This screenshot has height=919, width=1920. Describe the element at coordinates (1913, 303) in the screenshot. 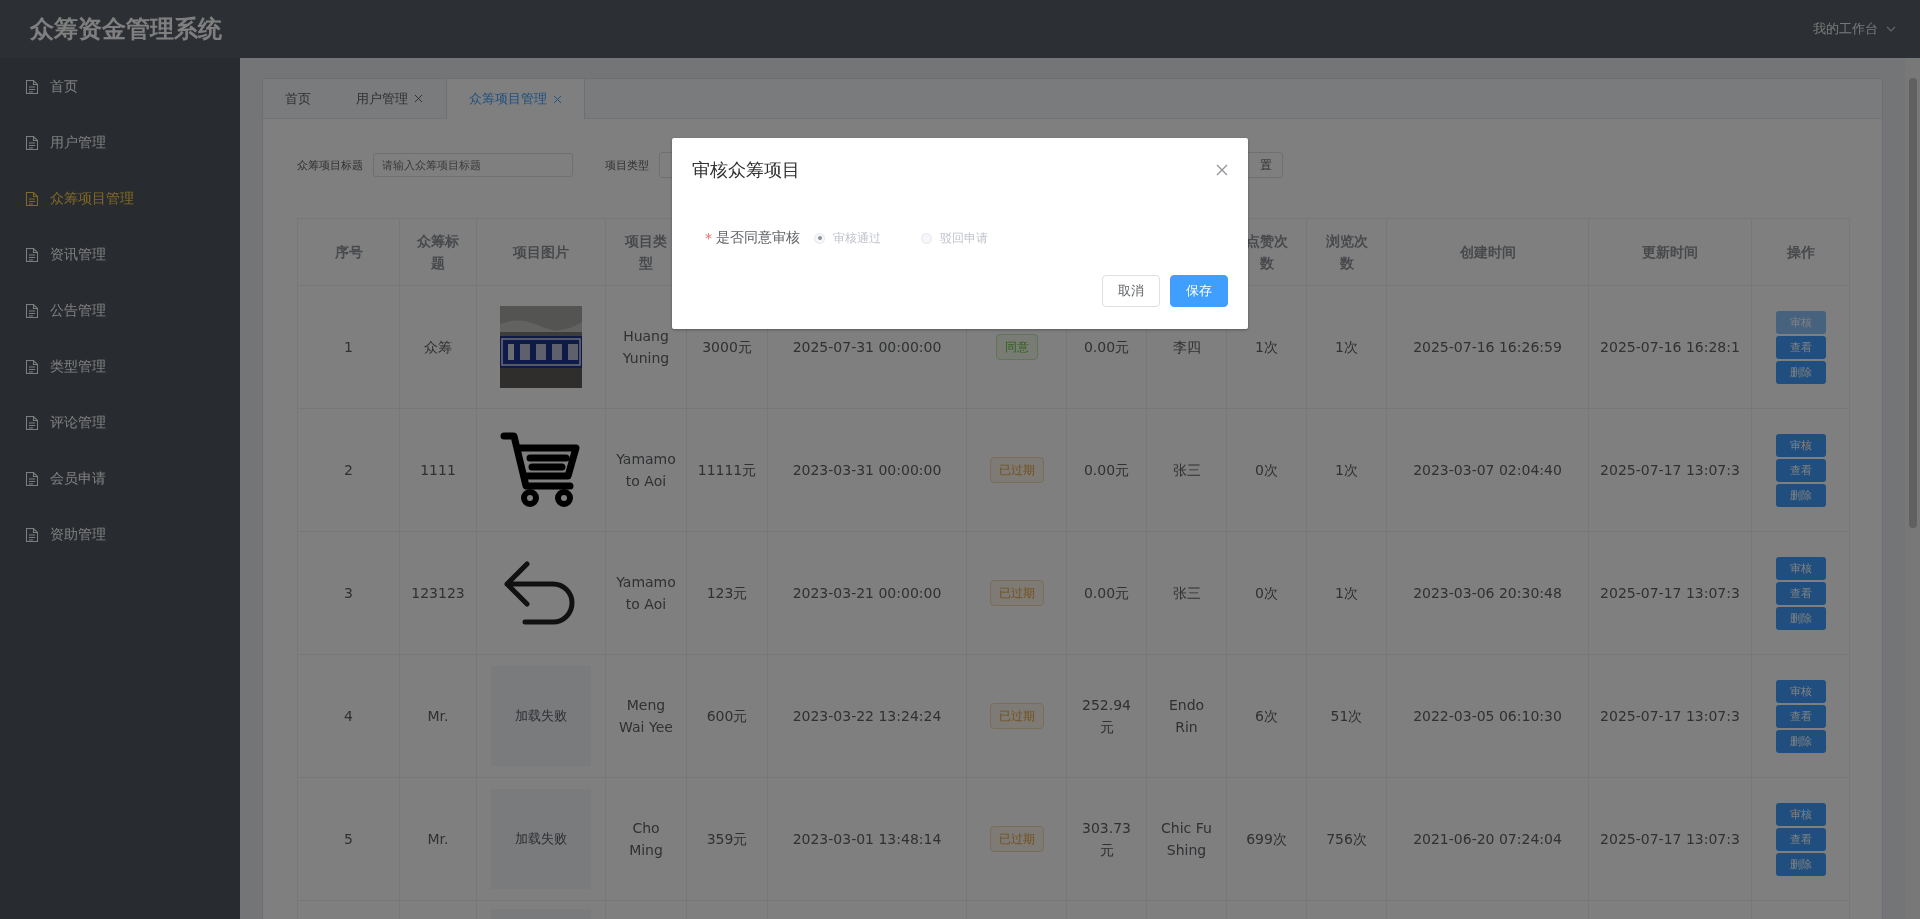

I see `scrollbar-thumb` at that location.